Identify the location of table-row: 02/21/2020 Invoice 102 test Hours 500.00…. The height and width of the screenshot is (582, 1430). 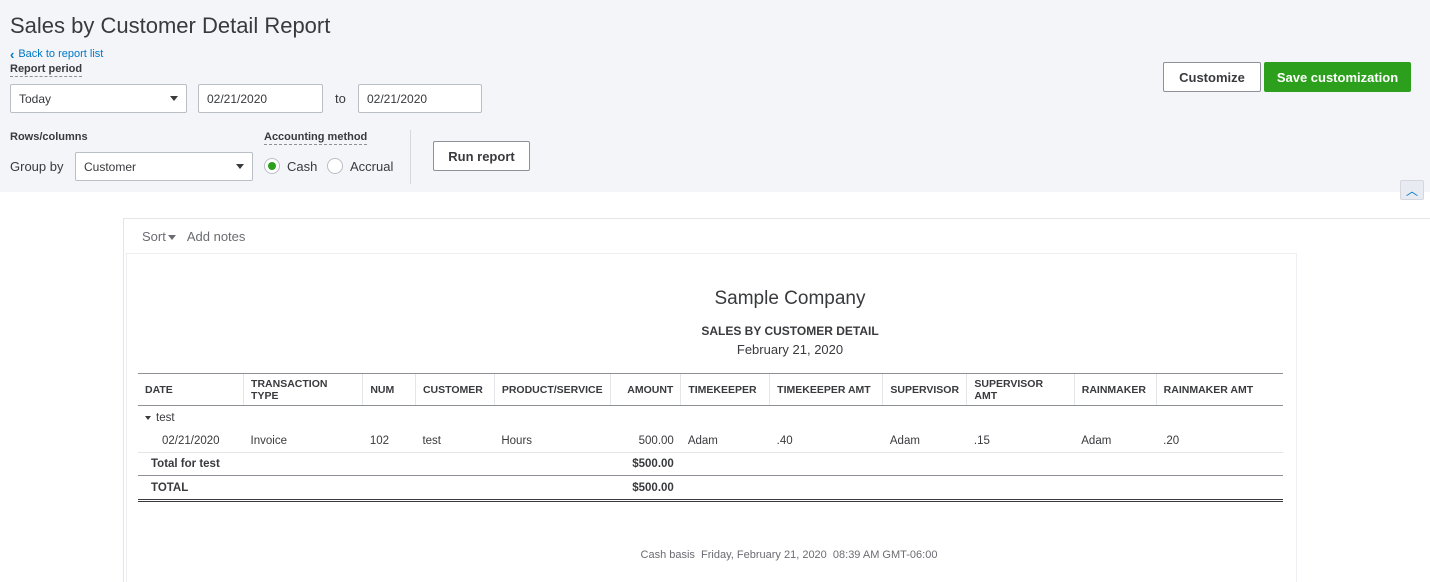
(710, 441).